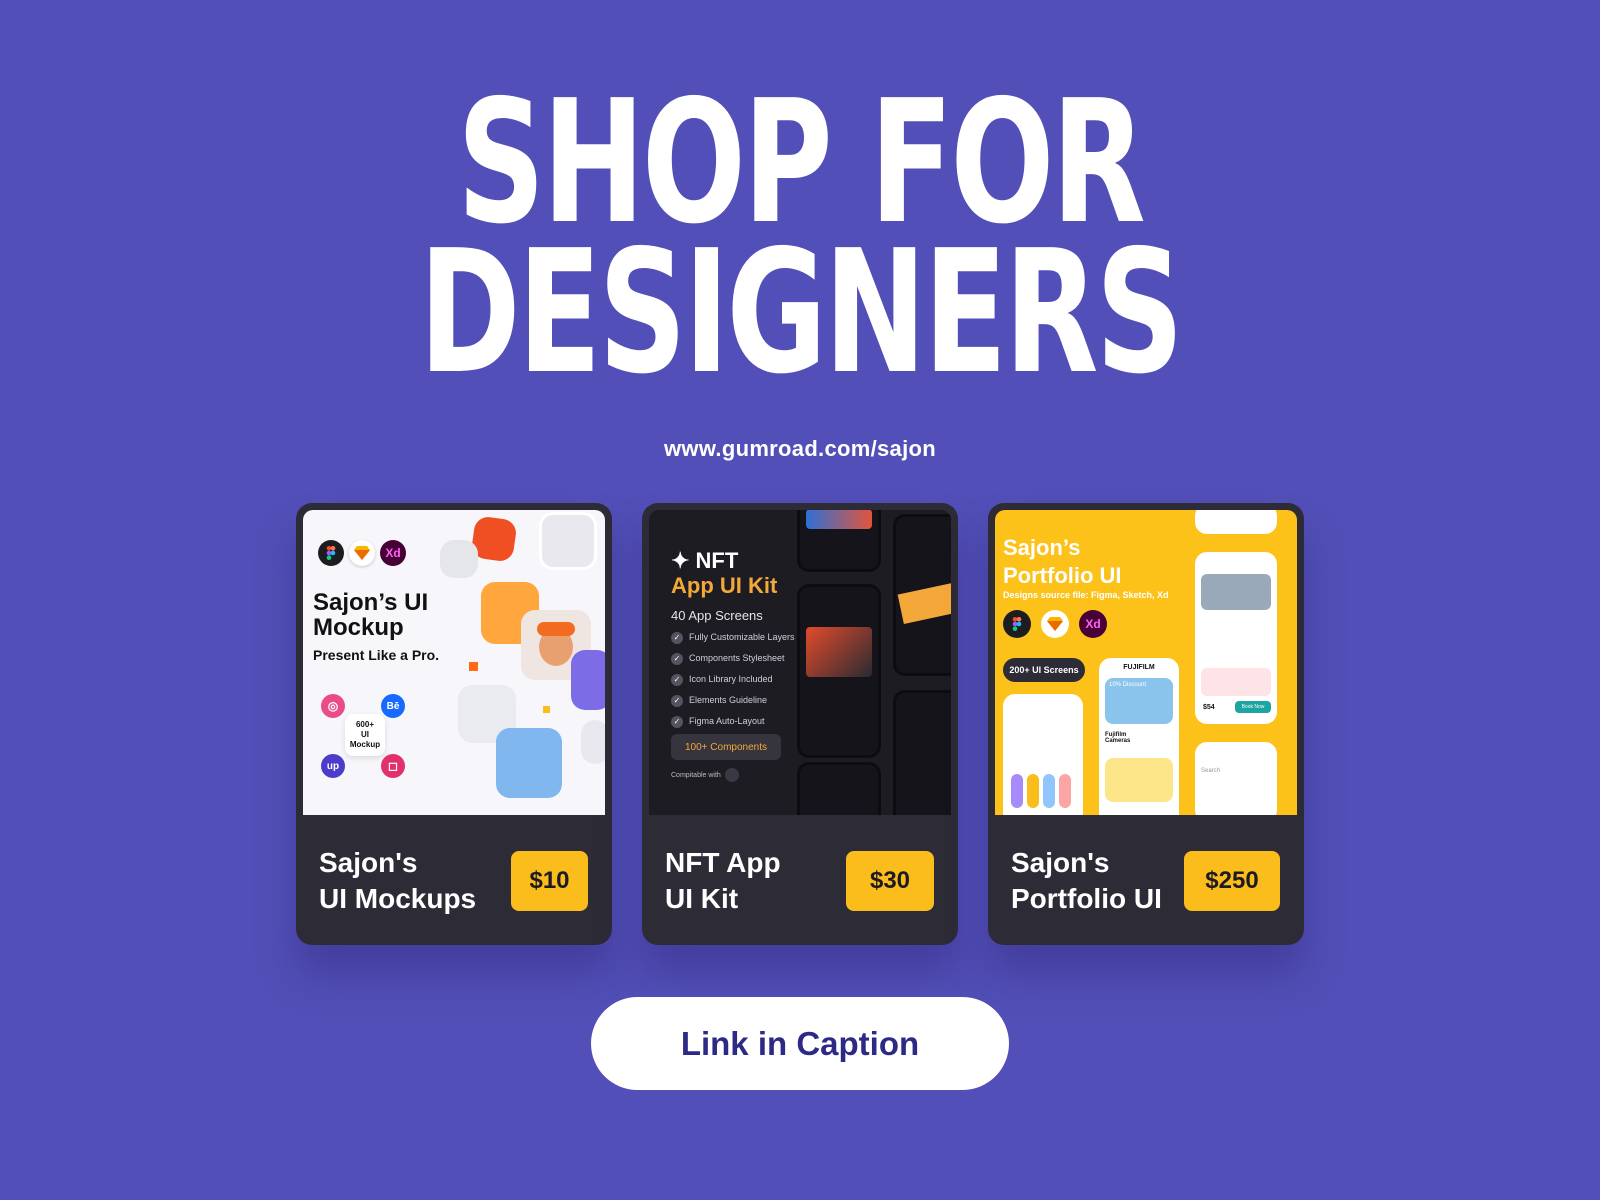 The width and height of the screenshot is (1600, 1200). I want to click on app-screen: FUJIFILM 10% Discount Fujifilm Cameras, so click(1139, 736).